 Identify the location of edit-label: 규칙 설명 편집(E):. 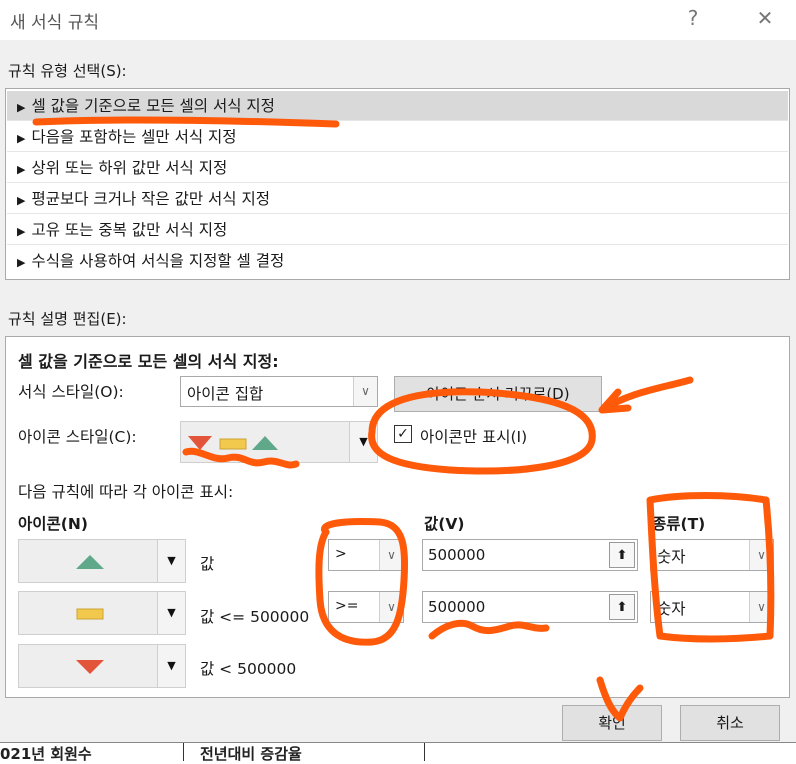
(67, 319).